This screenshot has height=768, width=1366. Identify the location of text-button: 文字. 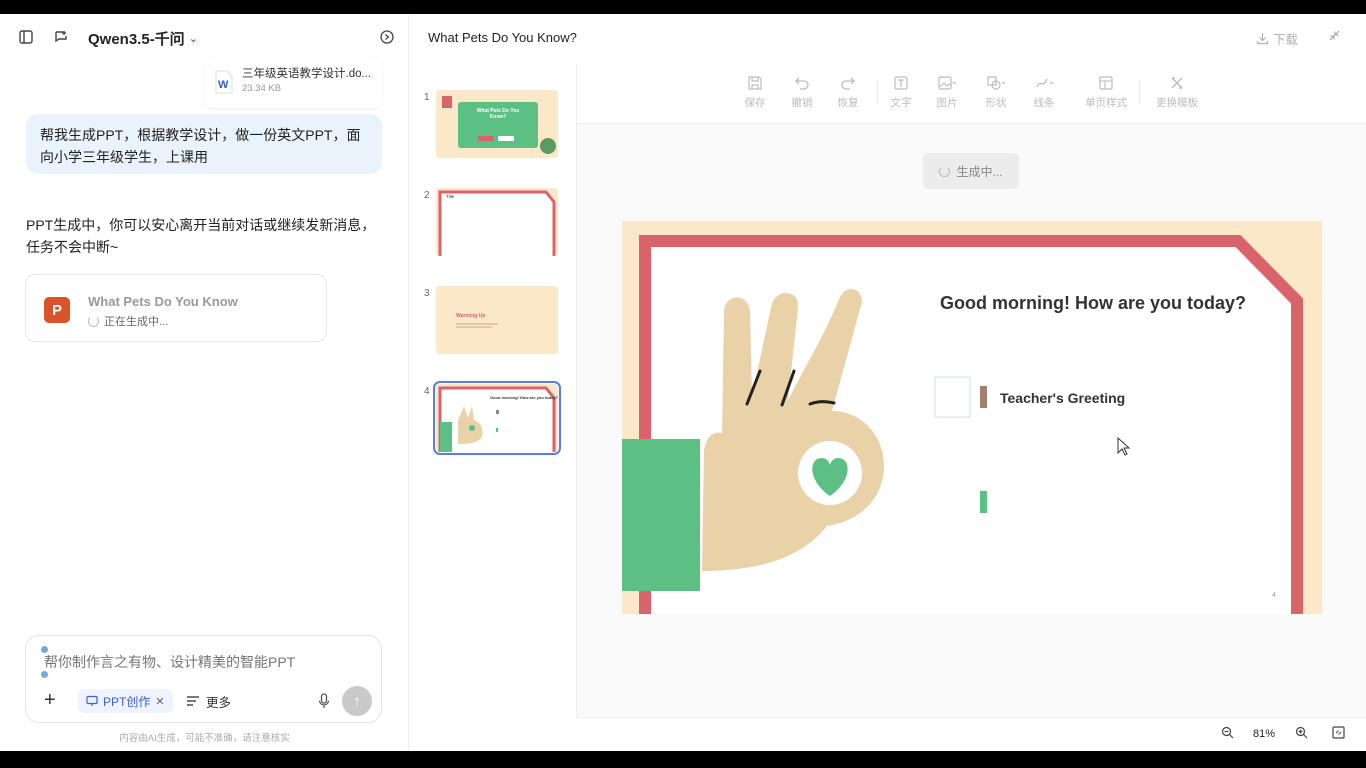
(901, 91).